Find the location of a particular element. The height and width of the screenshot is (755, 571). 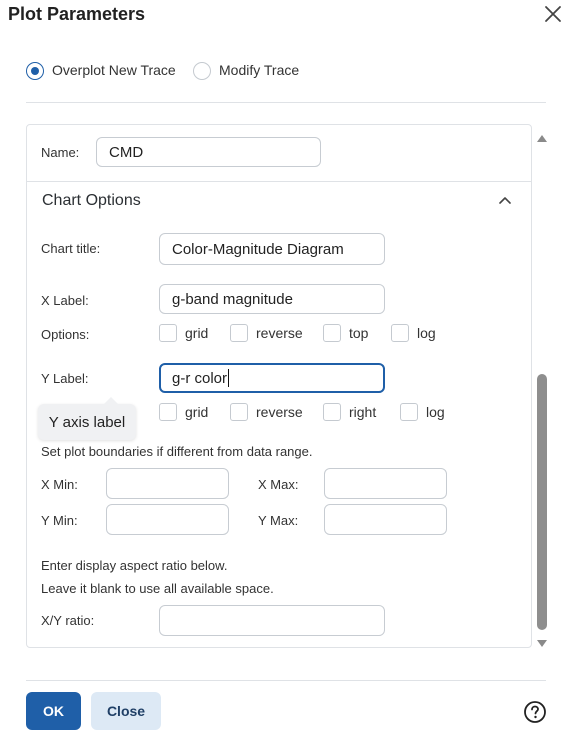

divider is located at coordinates (286, 102).